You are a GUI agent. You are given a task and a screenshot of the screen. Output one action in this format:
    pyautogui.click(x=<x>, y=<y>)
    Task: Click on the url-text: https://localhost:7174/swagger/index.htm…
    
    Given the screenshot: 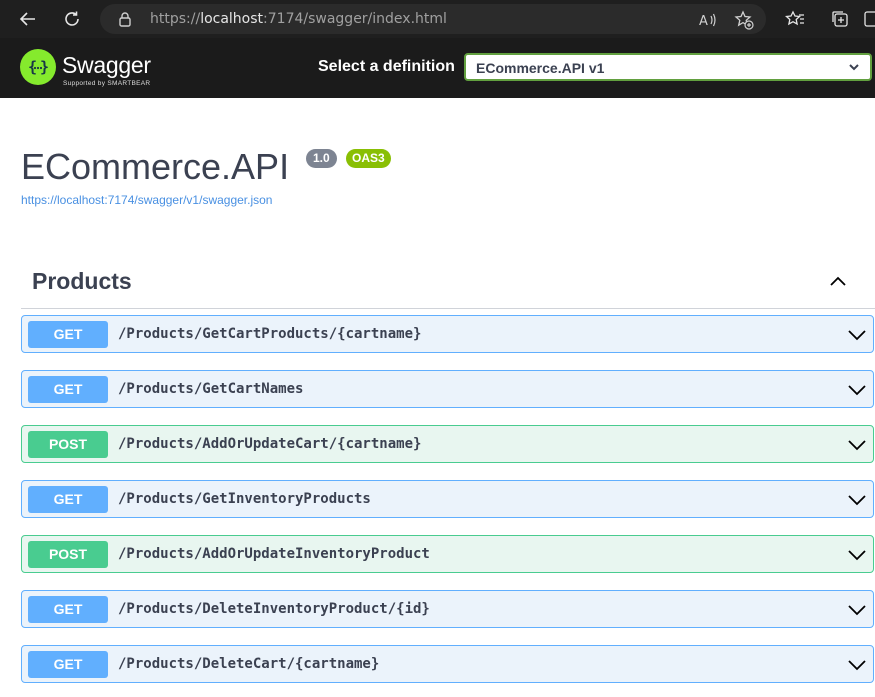 What is the action you would take?
    pyautogui.click(x=298, y=19)
    